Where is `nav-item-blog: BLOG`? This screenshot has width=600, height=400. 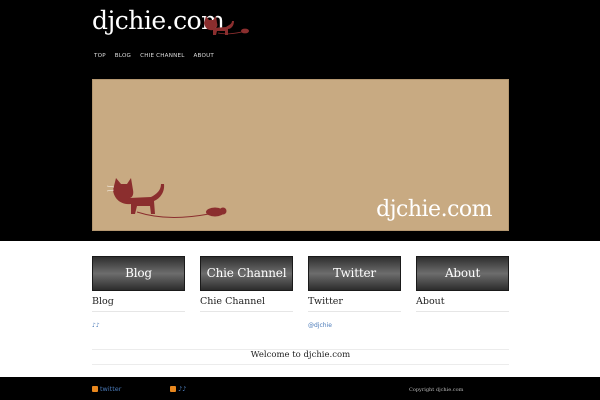 nav-item-blog: BLOG is located at coordinates (123, 56).